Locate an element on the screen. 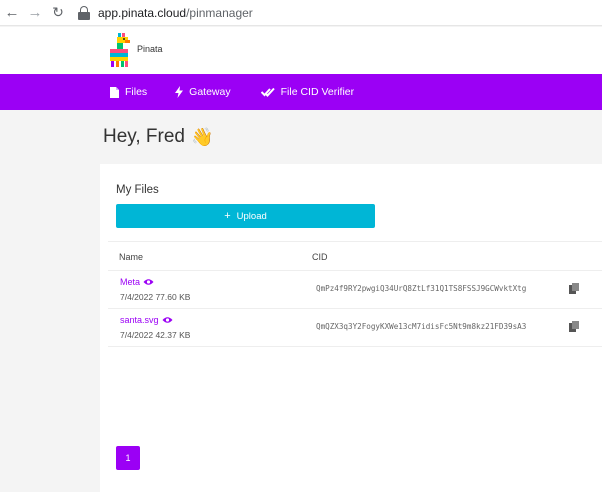 Image resolution: width=602 pixels, height=492 pixels. pinata-logo-icon is located at coordinates (120, 51).